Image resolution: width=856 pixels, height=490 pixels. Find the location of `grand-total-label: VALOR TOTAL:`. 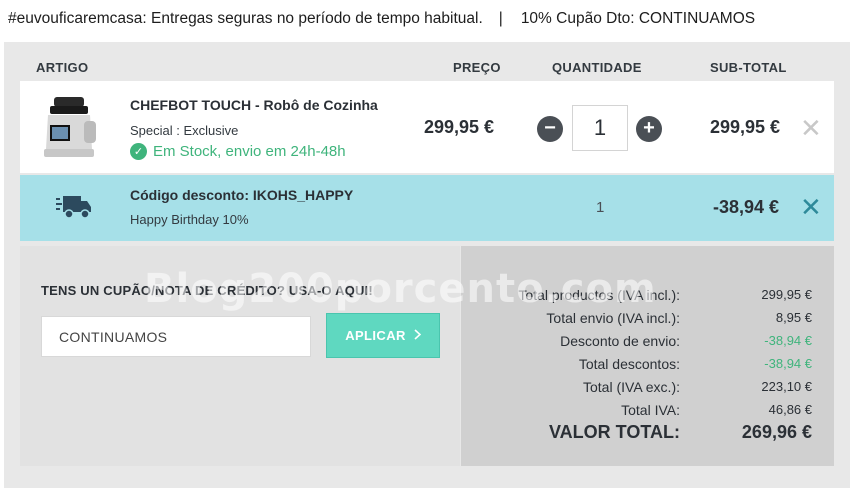

grand-total-label: VALOR TOTAL: is located at coordinates (614, 432).